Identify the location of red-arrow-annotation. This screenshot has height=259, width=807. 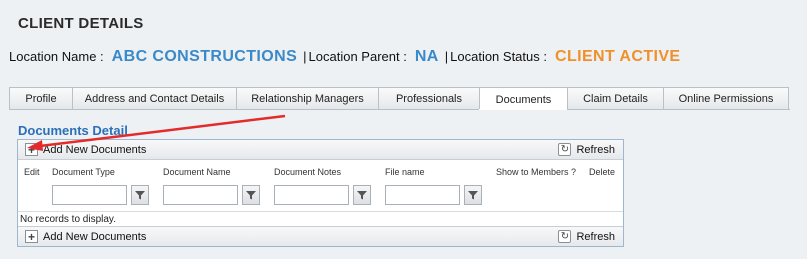
(156, 132).